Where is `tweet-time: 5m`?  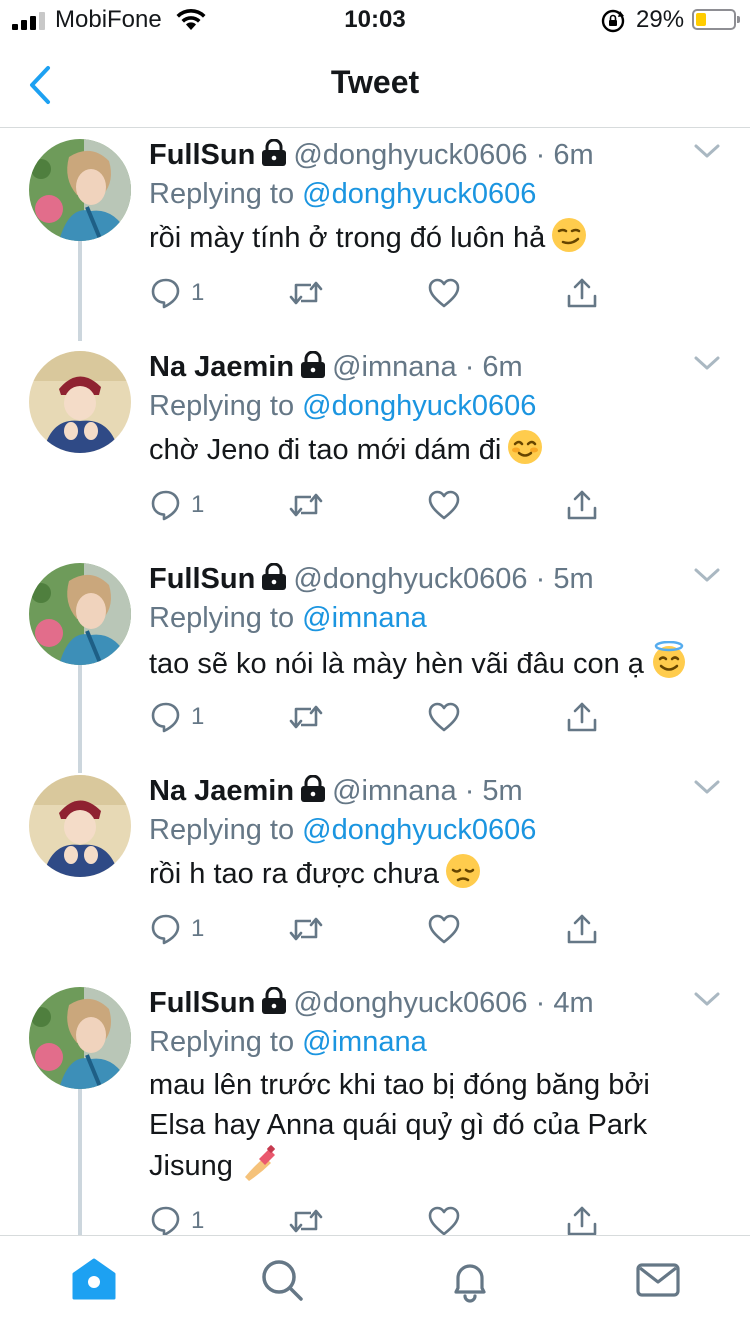 tweet-time: 5m is located at coordinates (502, 791).